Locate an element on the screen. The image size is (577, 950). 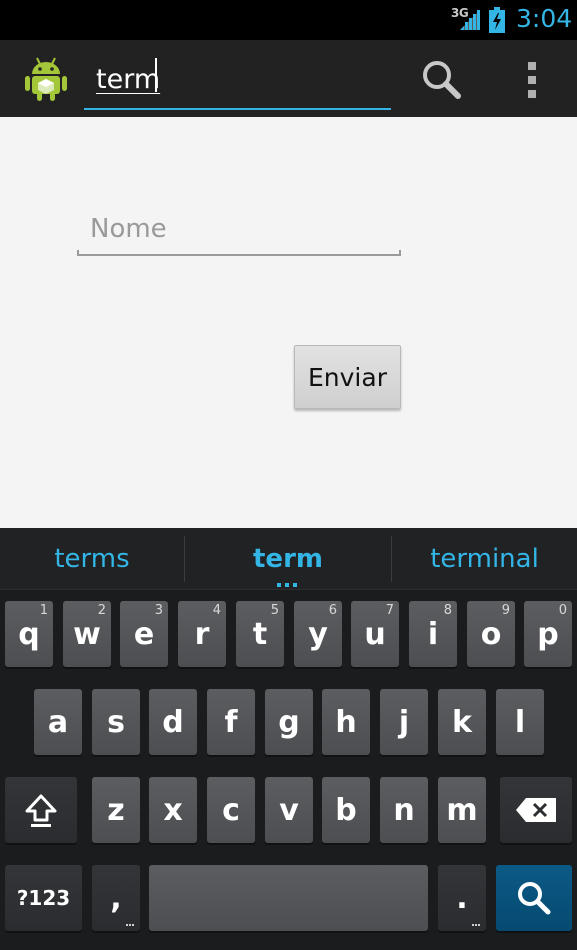
battery-charging-icon is located at coordinates (497, 20).